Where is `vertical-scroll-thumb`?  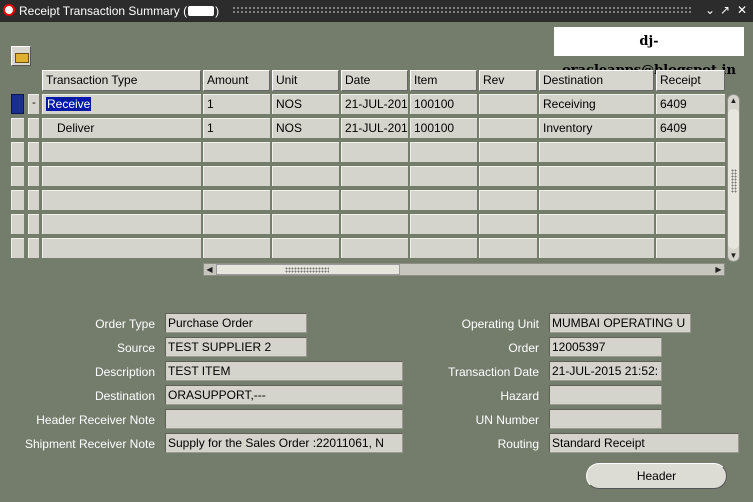 vertical-scroll-thumb is located at coordinates (733, 179).